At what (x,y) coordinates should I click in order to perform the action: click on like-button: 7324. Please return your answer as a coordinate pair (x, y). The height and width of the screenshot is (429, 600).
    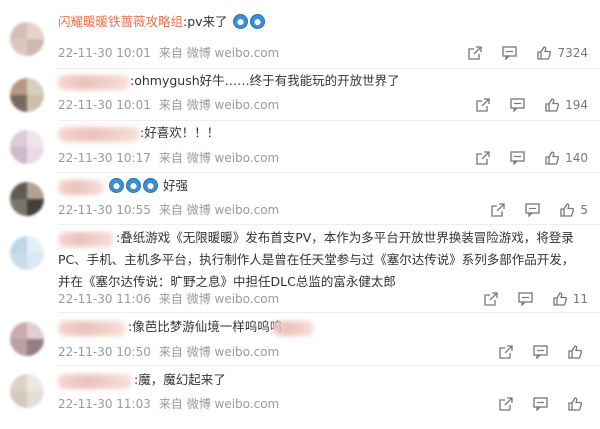
    Looking at the image, I should click on (562, 53).